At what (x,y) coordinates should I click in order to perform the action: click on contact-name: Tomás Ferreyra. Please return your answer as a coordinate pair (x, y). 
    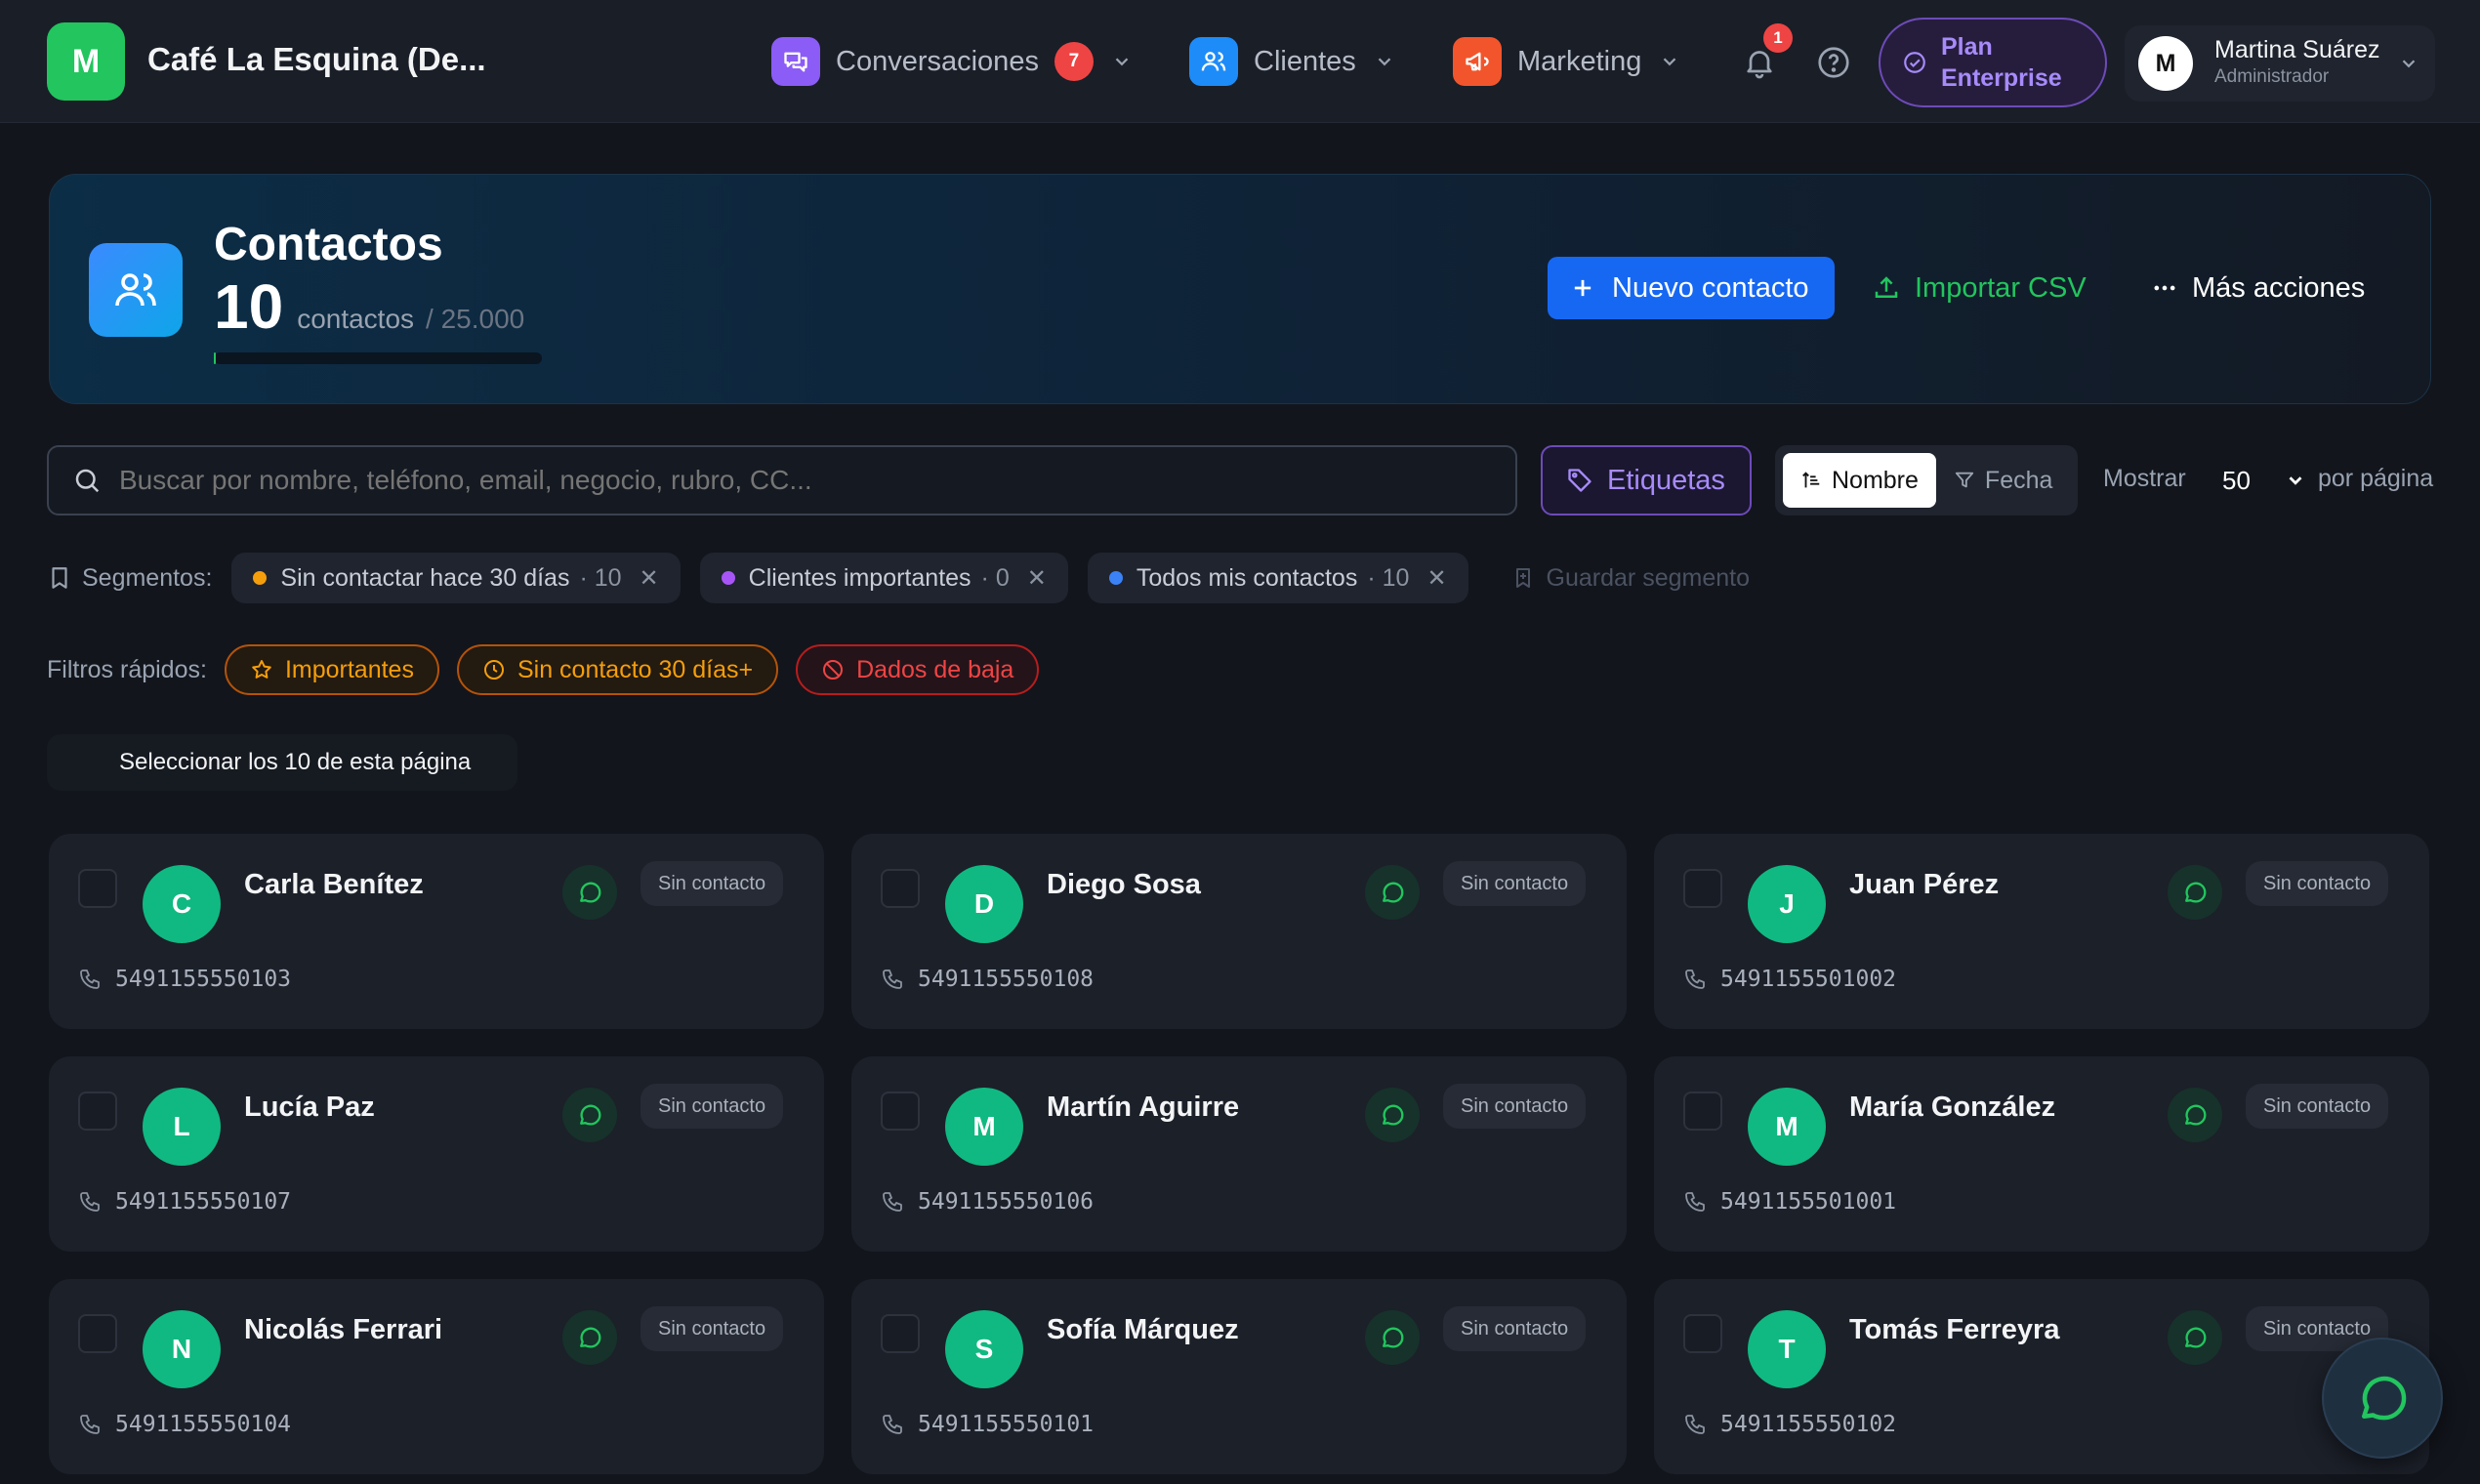
    Looking at the image, I should click on (1954, 1330).